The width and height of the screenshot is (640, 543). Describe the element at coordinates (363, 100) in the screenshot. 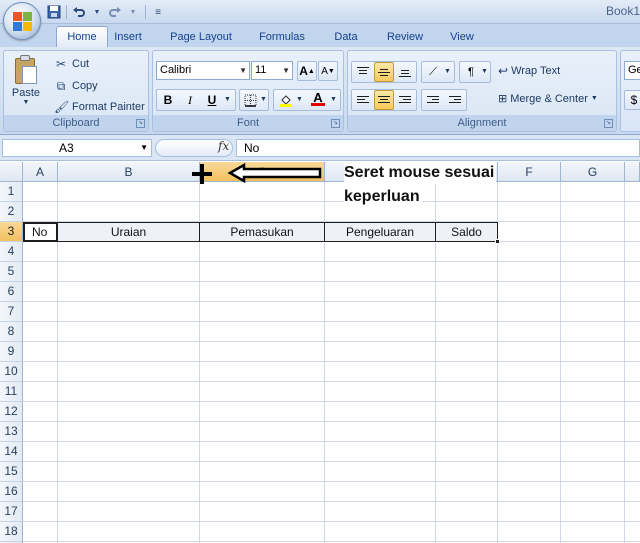

I see `align-left-icon` at that location.